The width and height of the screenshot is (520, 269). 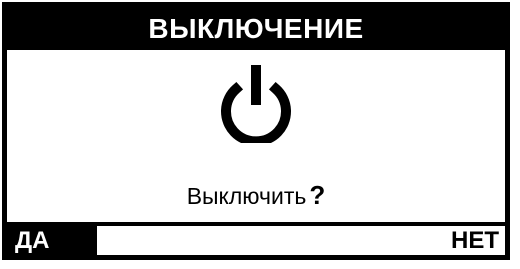 I want to click on power-icon, so click(x=256, y=104).